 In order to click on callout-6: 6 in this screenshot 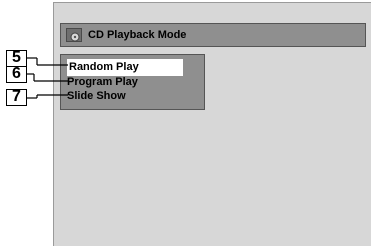, I will do `click(16, 74)`.